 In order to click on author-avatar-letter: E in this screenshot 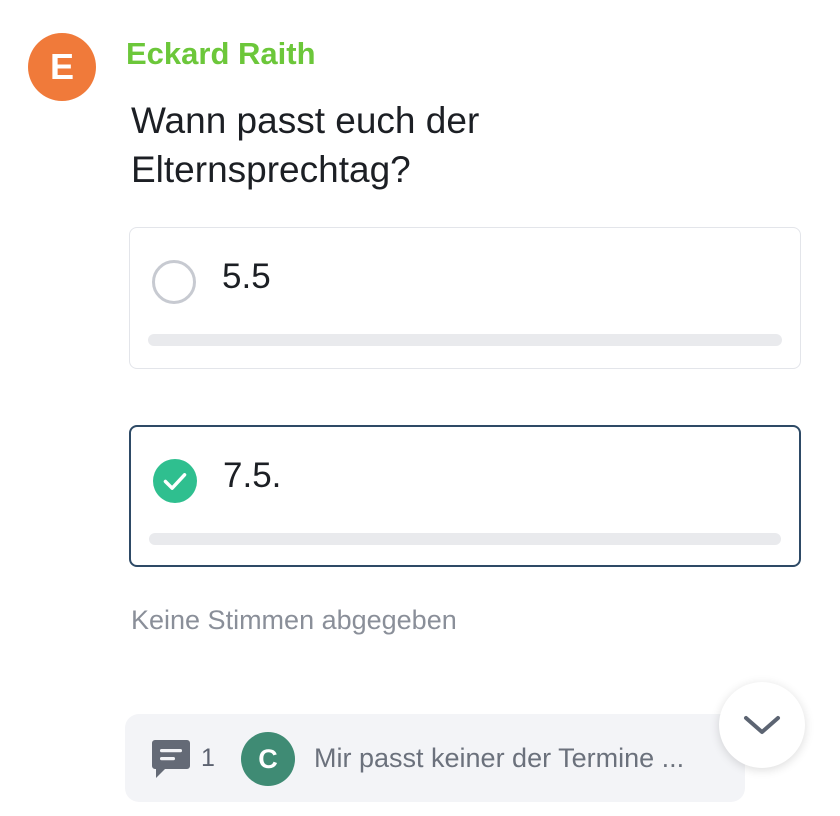, I will do `click(61, 66)`.